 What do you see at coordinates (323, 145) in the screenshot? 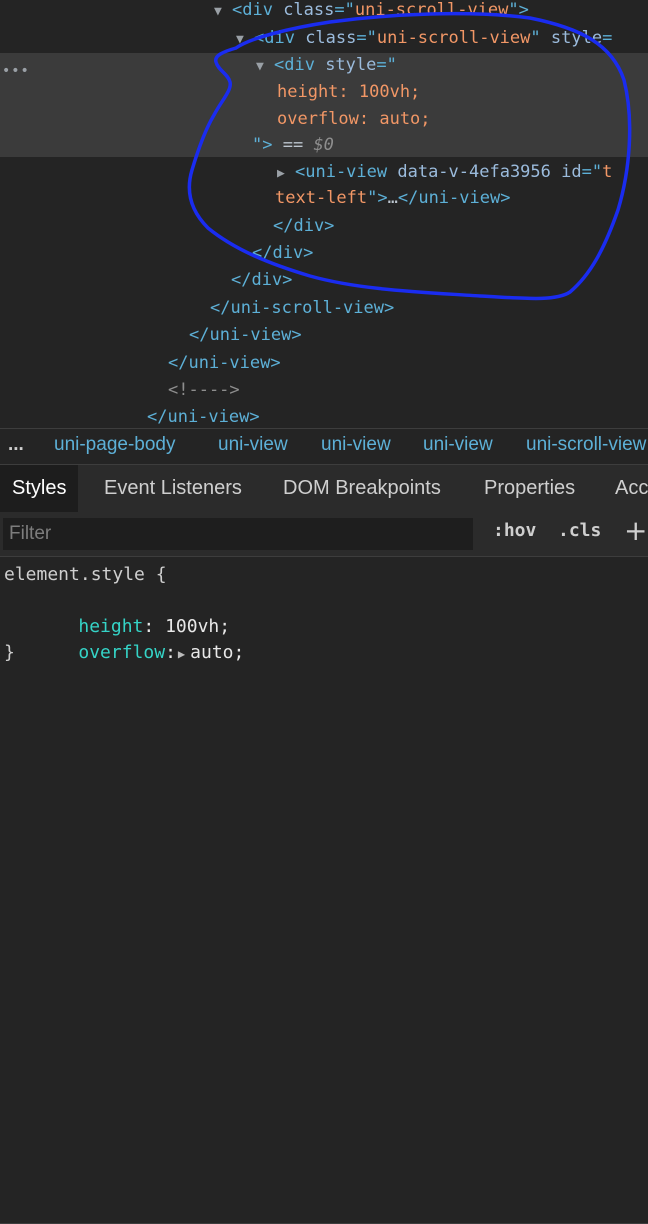
I see `dom-token: $0` at bounding box center [323, 145].